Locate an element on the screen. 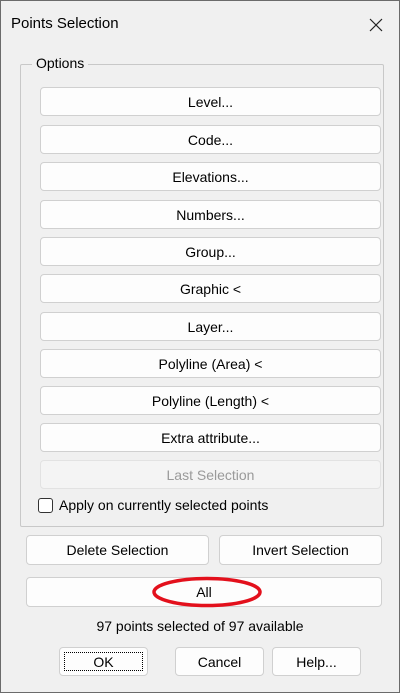  last-selection-button-label: Last Selection is located at coordinates (210, 474).